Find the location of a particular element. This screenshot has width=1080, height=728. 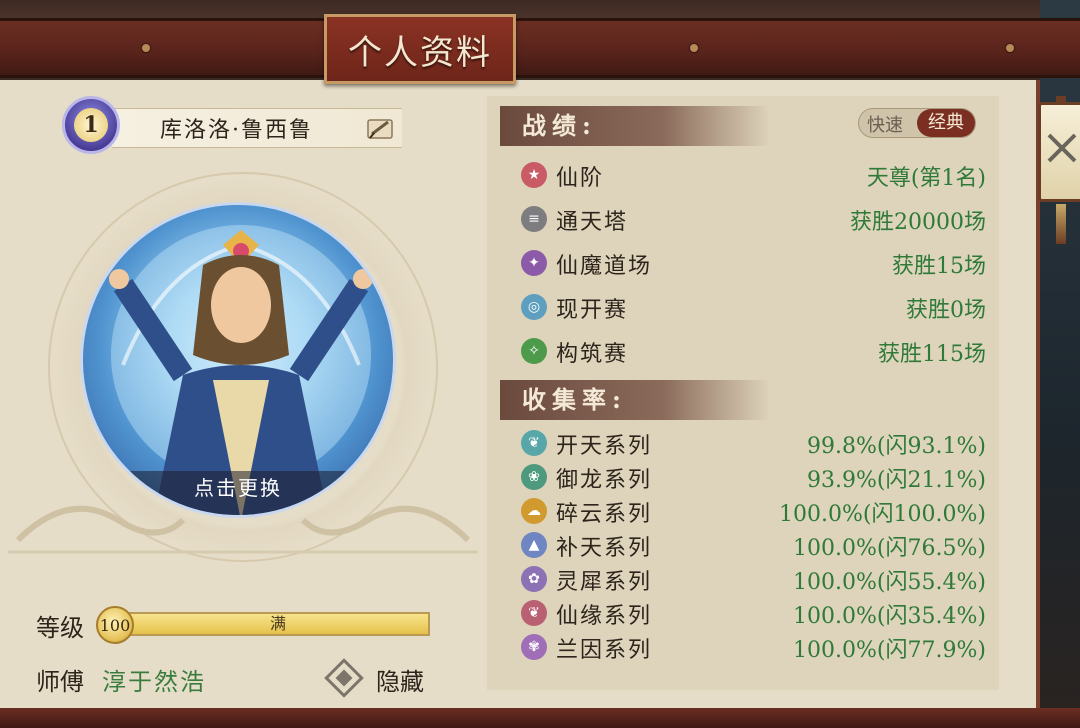

row-value: 获胜15场 is located at coordinates (939, 266).